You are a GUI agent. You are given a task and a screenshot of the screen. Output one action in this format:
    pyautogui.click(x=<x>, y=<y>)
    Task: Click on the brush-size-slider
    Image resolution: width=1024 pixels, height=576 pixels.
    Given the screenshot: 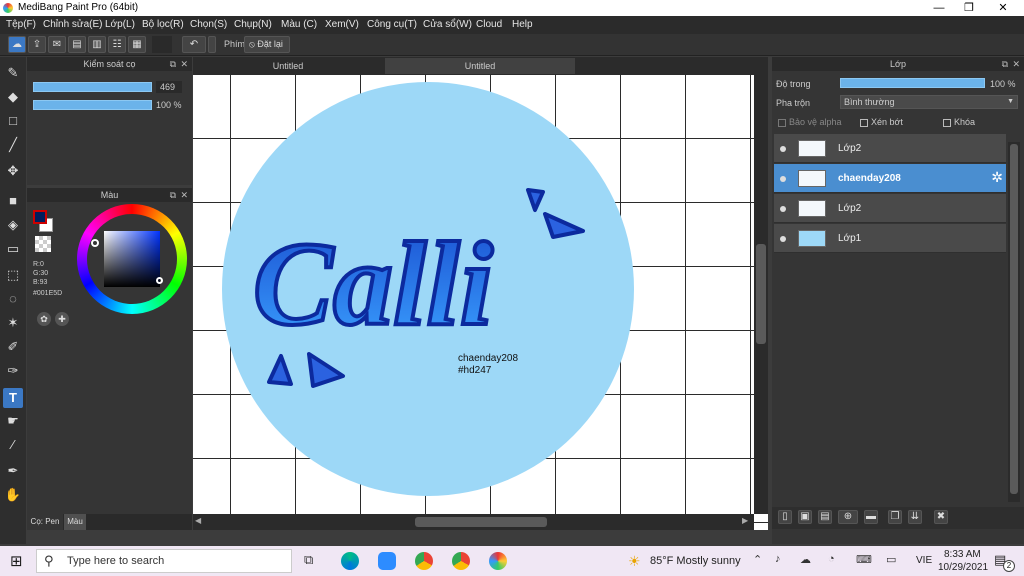 What is the action you would take?
    pyautogui.click(x=92, y=87)
    